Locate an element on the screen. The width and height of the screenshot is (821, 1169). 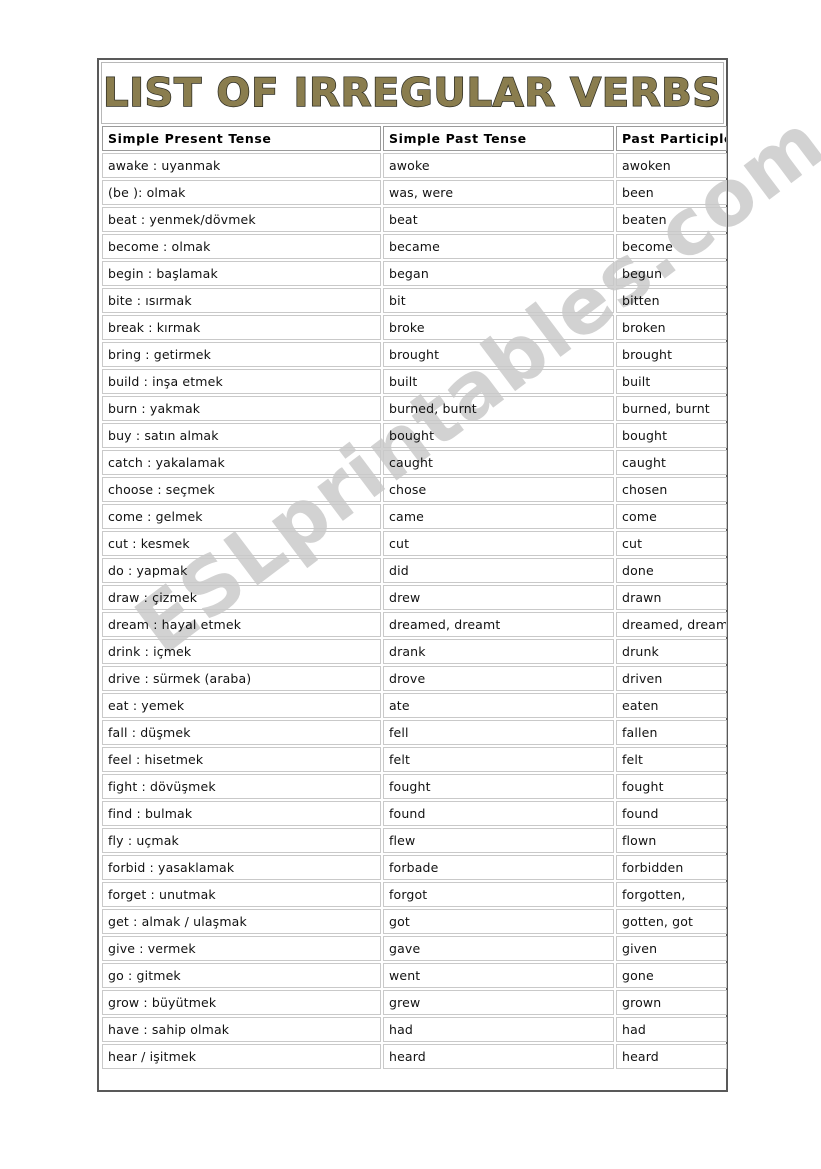
cell-past-participle: begun is located at coordinates (671, 273).